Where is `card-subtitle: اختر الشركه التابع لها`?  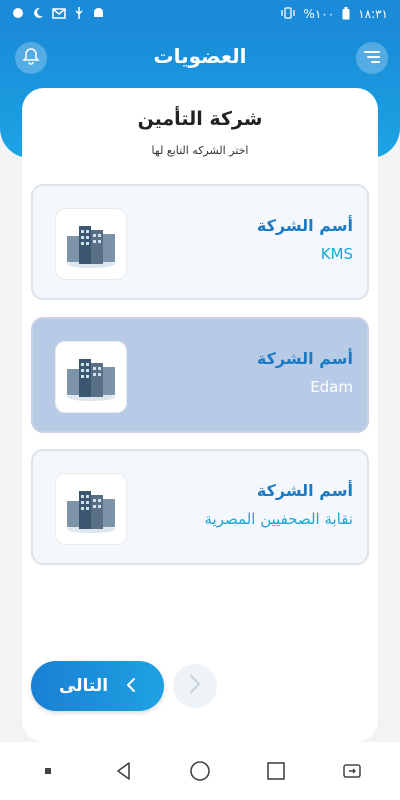 card-subtitle: اختر الشركه التابع لها is located at coordinates (200, 150).